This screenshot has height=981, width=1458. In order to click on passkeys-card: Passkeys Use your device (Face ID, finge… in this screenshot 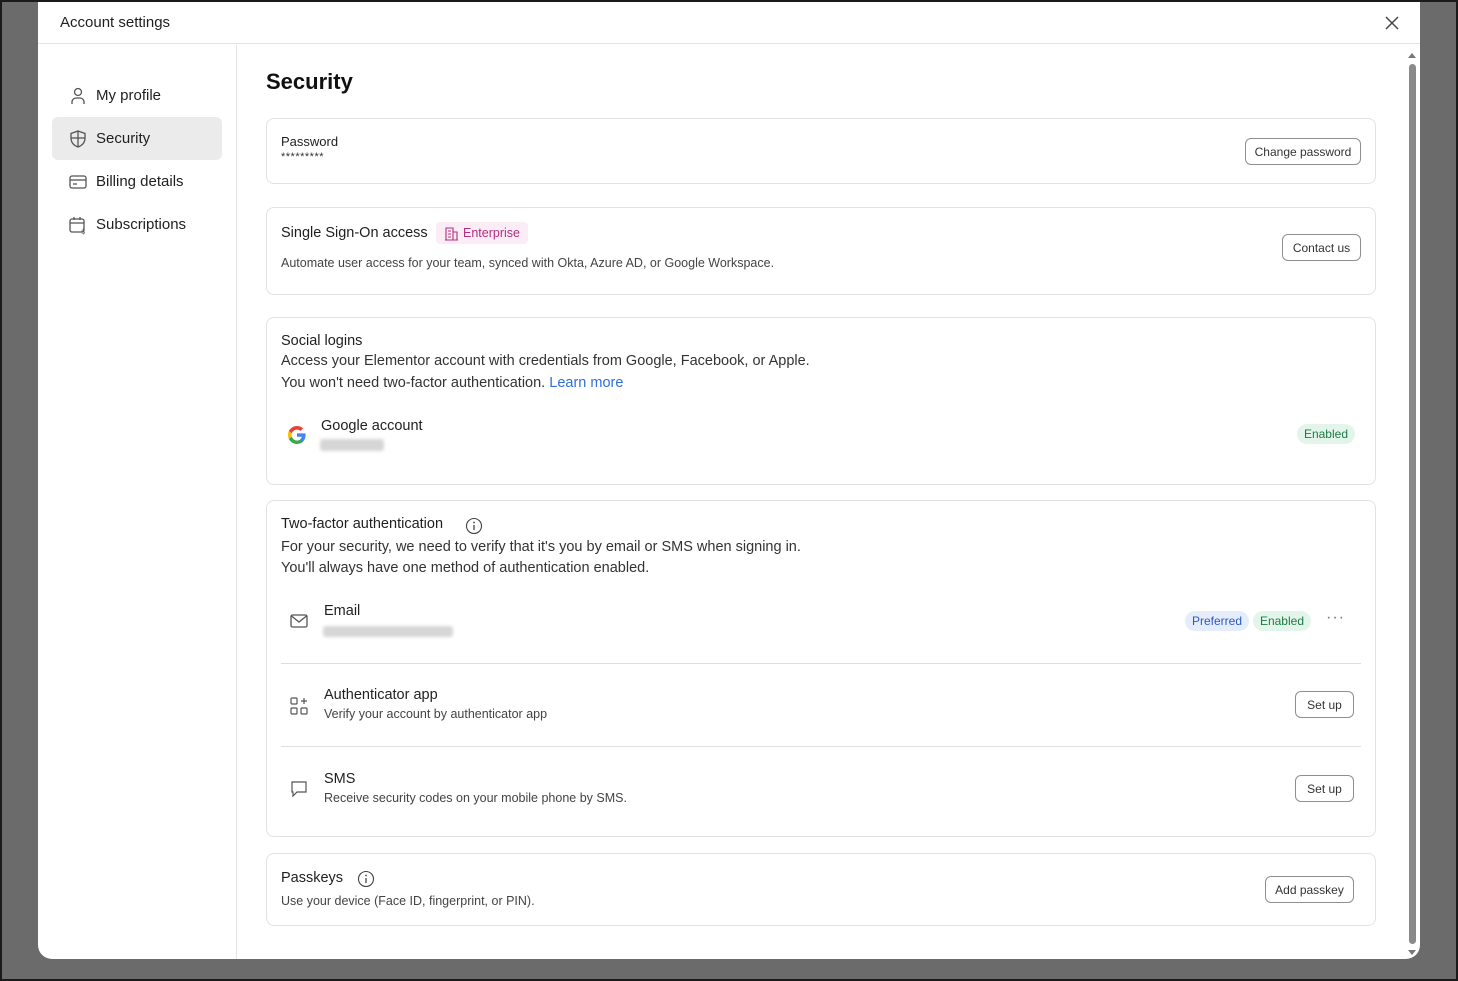, I will do `click(821, 889)`.